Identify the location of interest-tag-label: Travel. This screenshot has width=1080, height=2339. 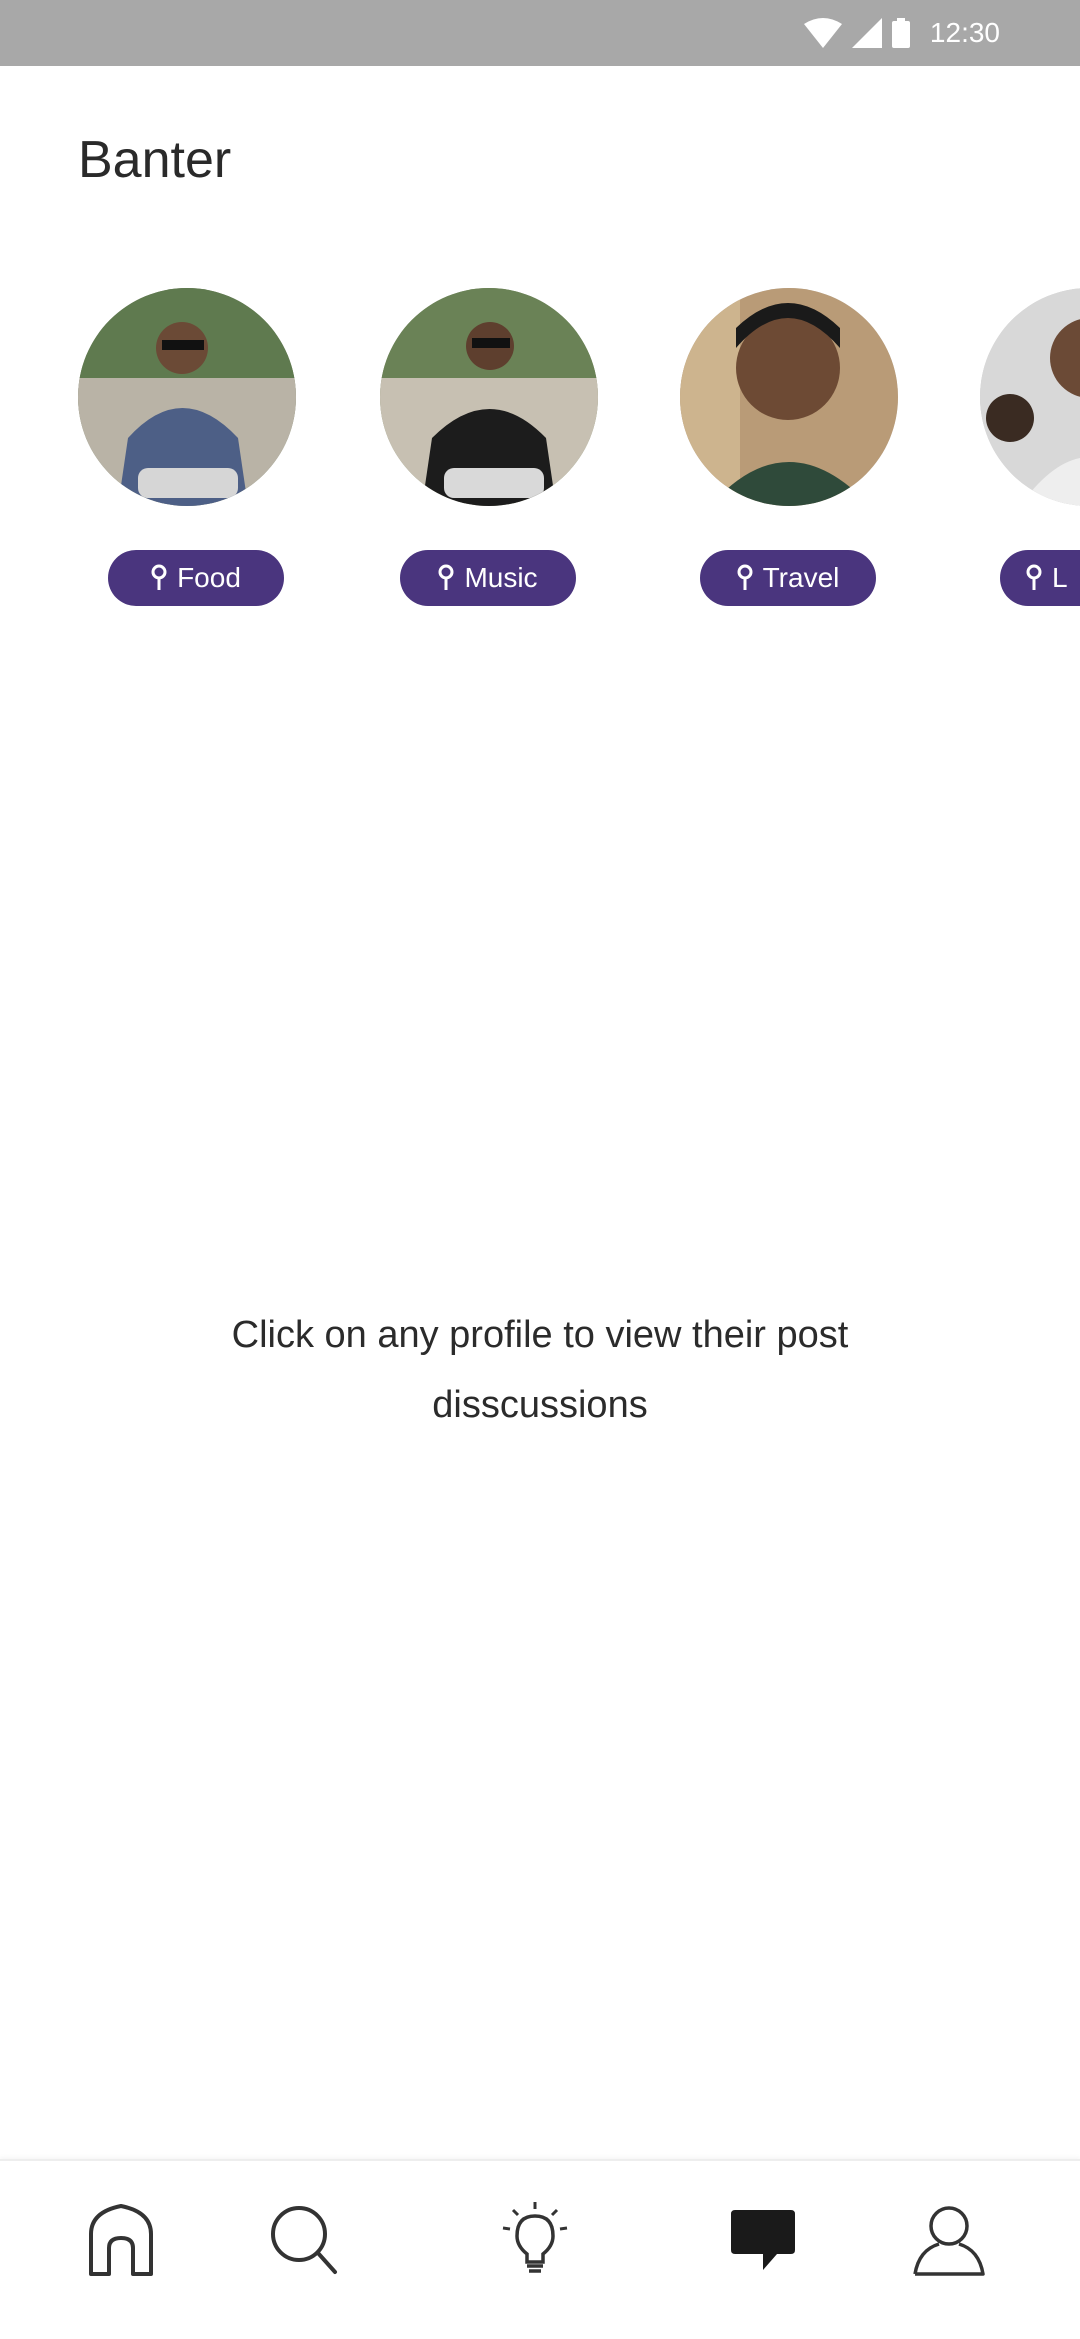
(801, 577).